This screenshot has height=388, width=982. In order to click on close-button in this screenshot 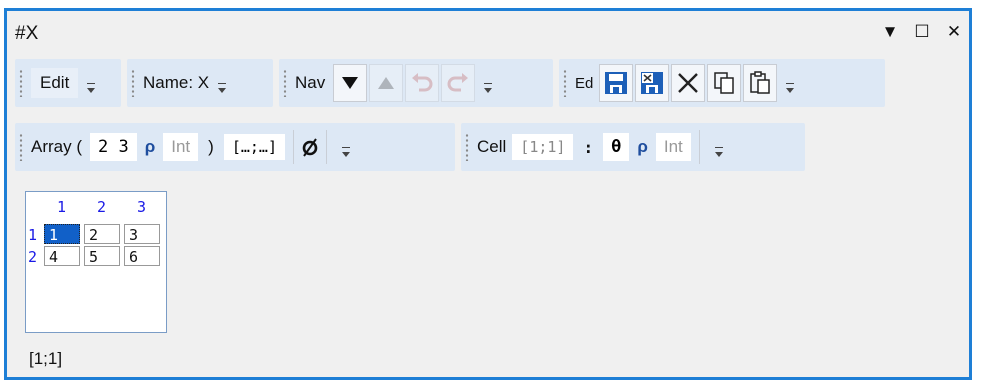, I will do `click(688, 83)`.